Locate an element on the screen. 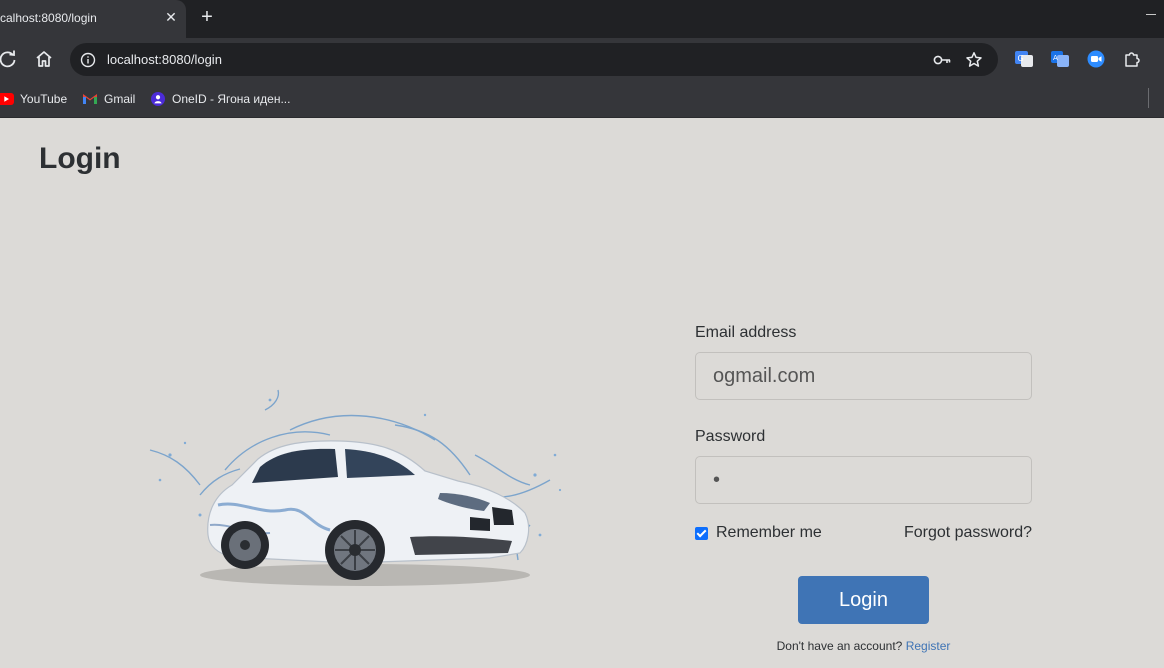 The image size is (1164, 668). minimize-window-button is located at coordinates (1150, 14).